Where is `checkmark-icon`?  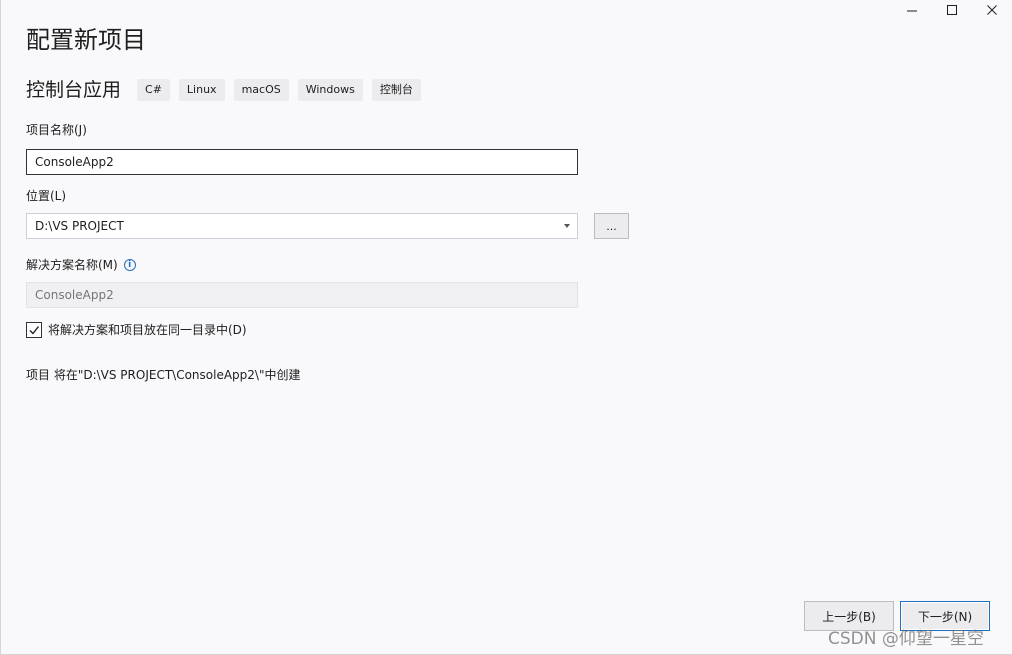
checkmark-icon is located at coordinates (34, 330).